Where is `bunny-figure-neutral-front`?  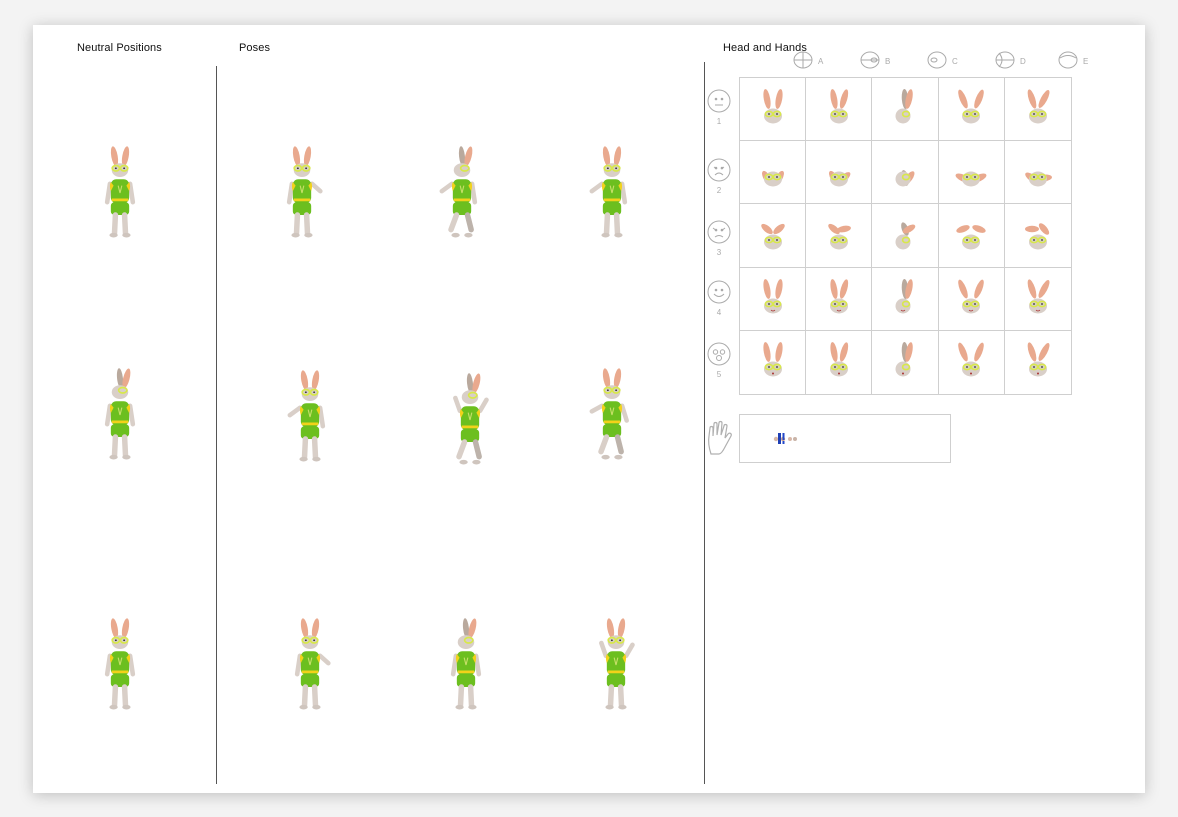 bunny-figure-neutral-front is located at coordinates (120, 193).